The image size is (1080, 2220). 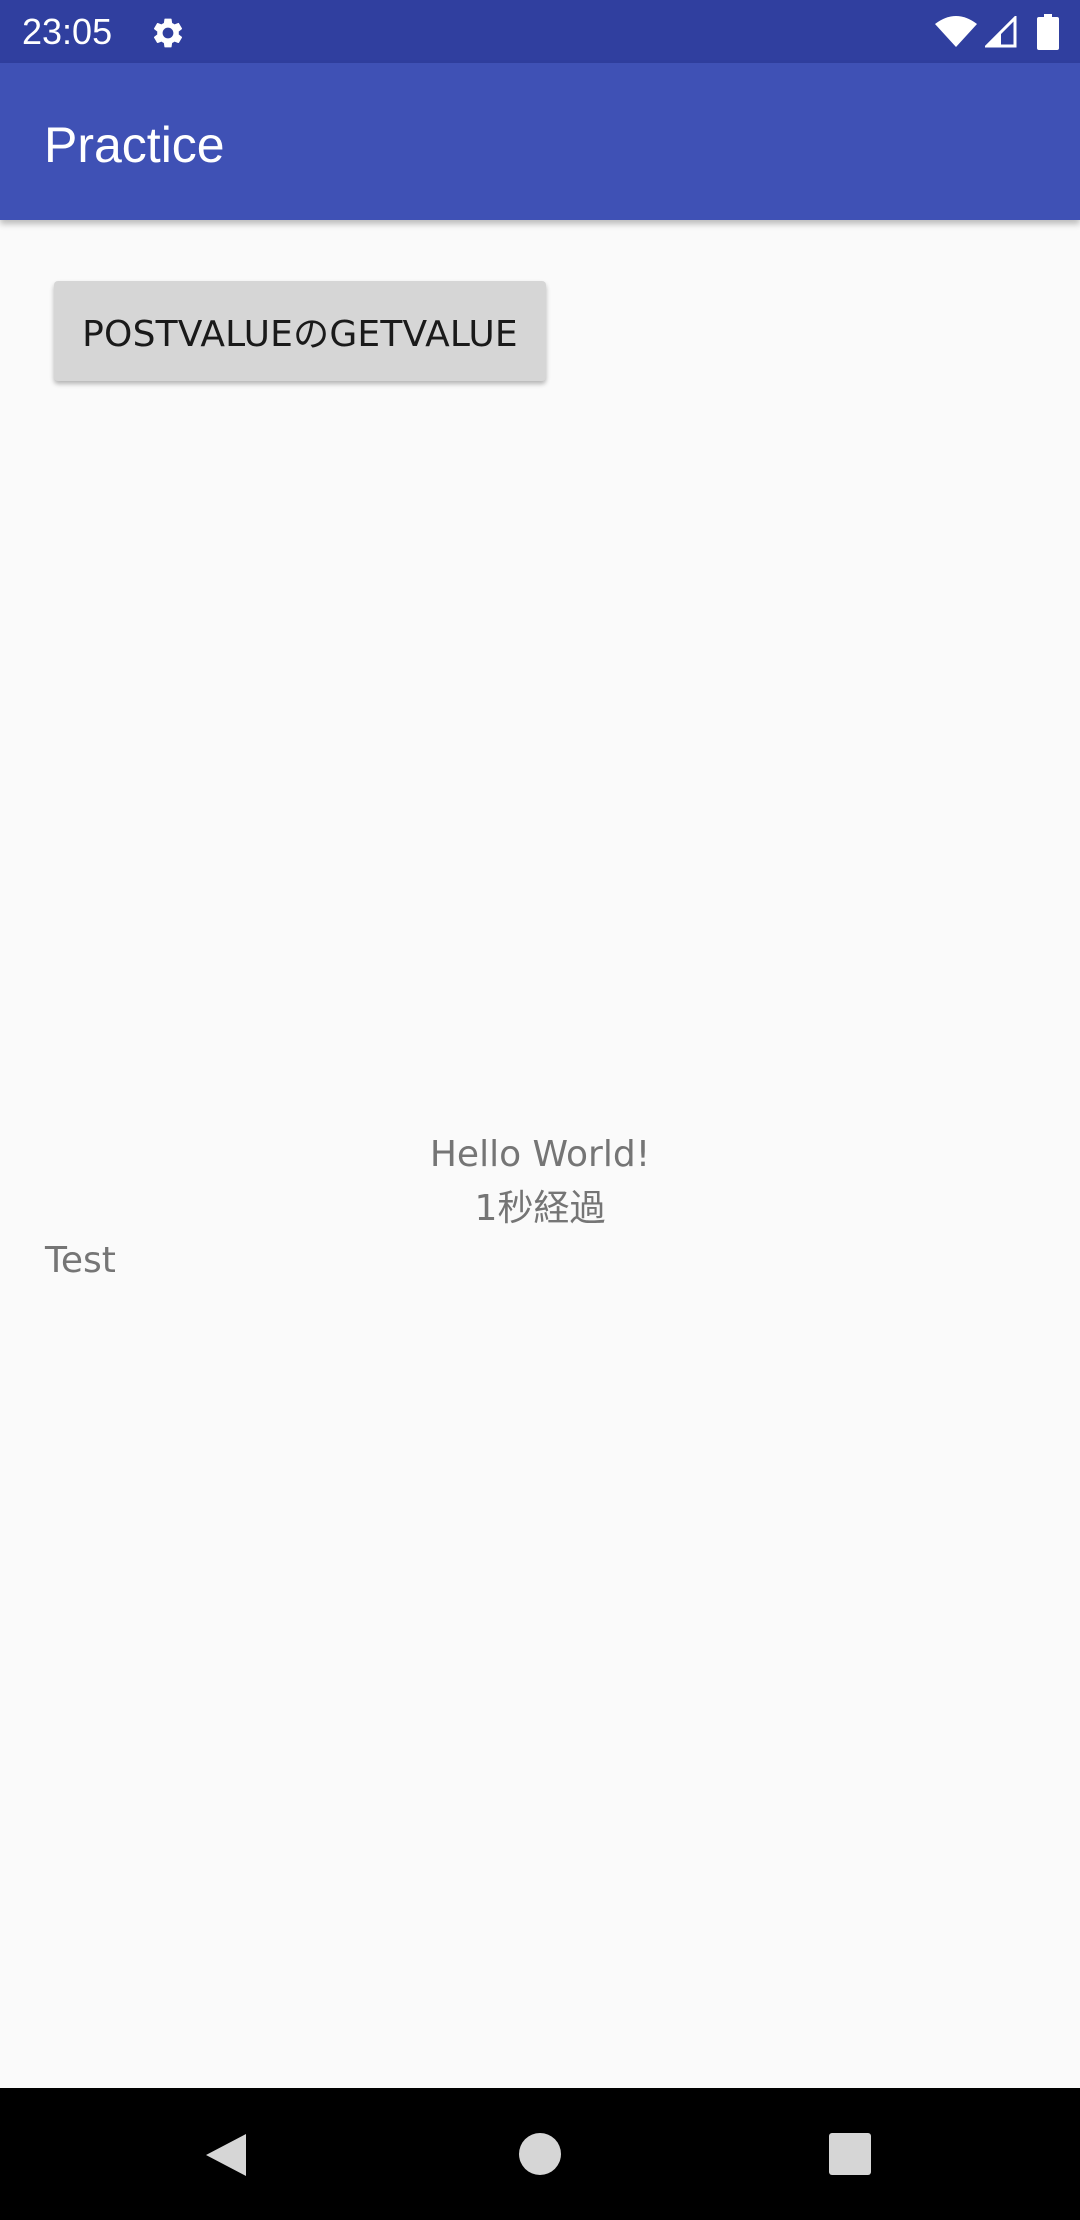 I want to click on navigation-bar, so click(x=540, y=2154).